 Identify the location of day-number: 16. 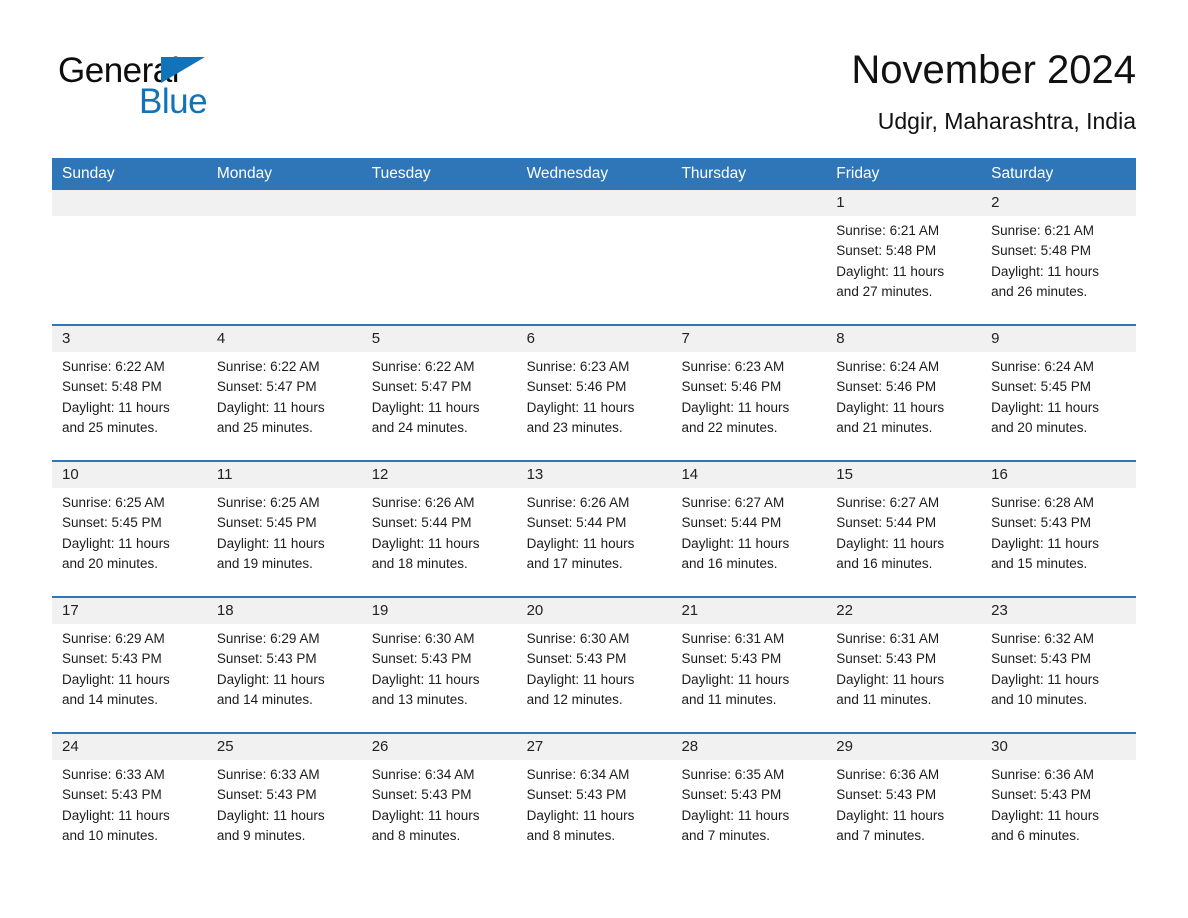
(1059, 475).